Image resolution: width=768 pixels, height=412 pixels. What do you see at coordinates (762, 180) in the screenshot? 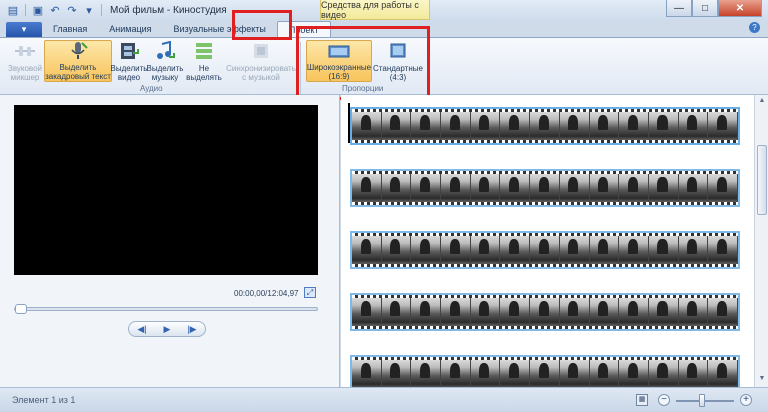
I see `scroll-thumb` at bounding box center [762, 180].